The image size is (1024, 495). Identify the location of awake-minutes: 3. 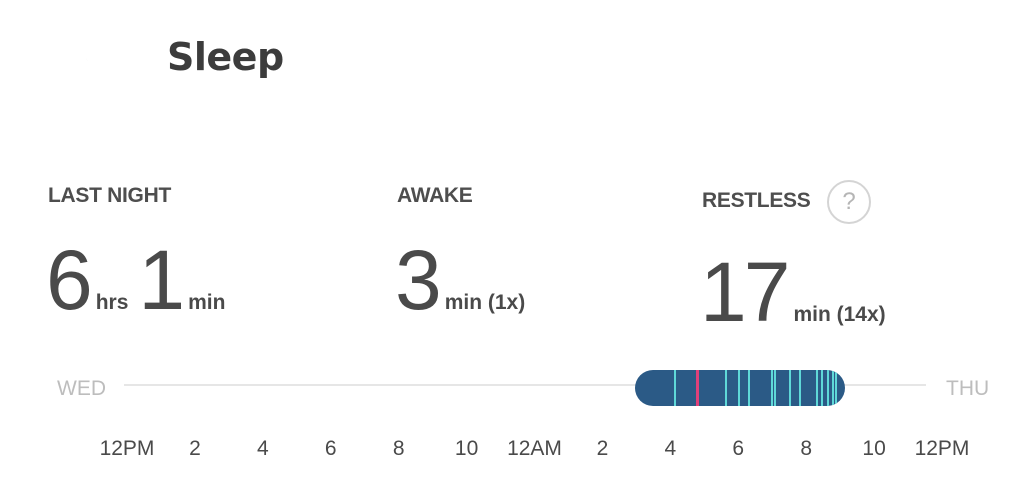
(418, 280).